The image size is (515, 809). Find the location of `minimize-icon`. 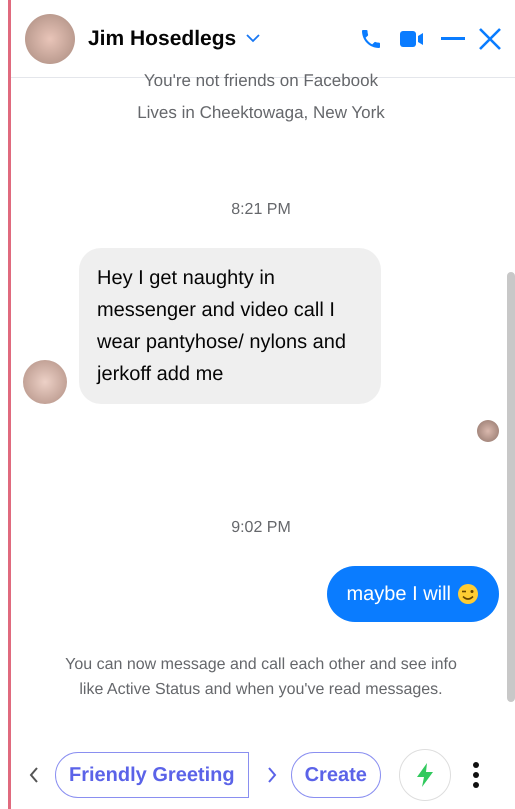

minimize-icon is located at coordinates (453, 38).